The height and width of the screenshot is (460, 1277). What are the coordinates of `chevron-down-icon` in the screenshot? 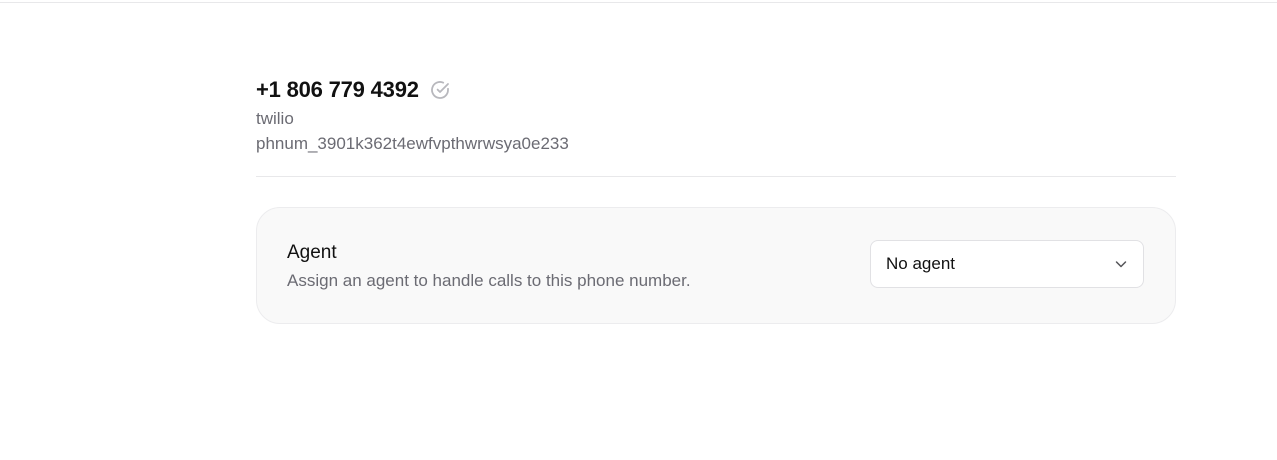 It's located at (1121, 264).